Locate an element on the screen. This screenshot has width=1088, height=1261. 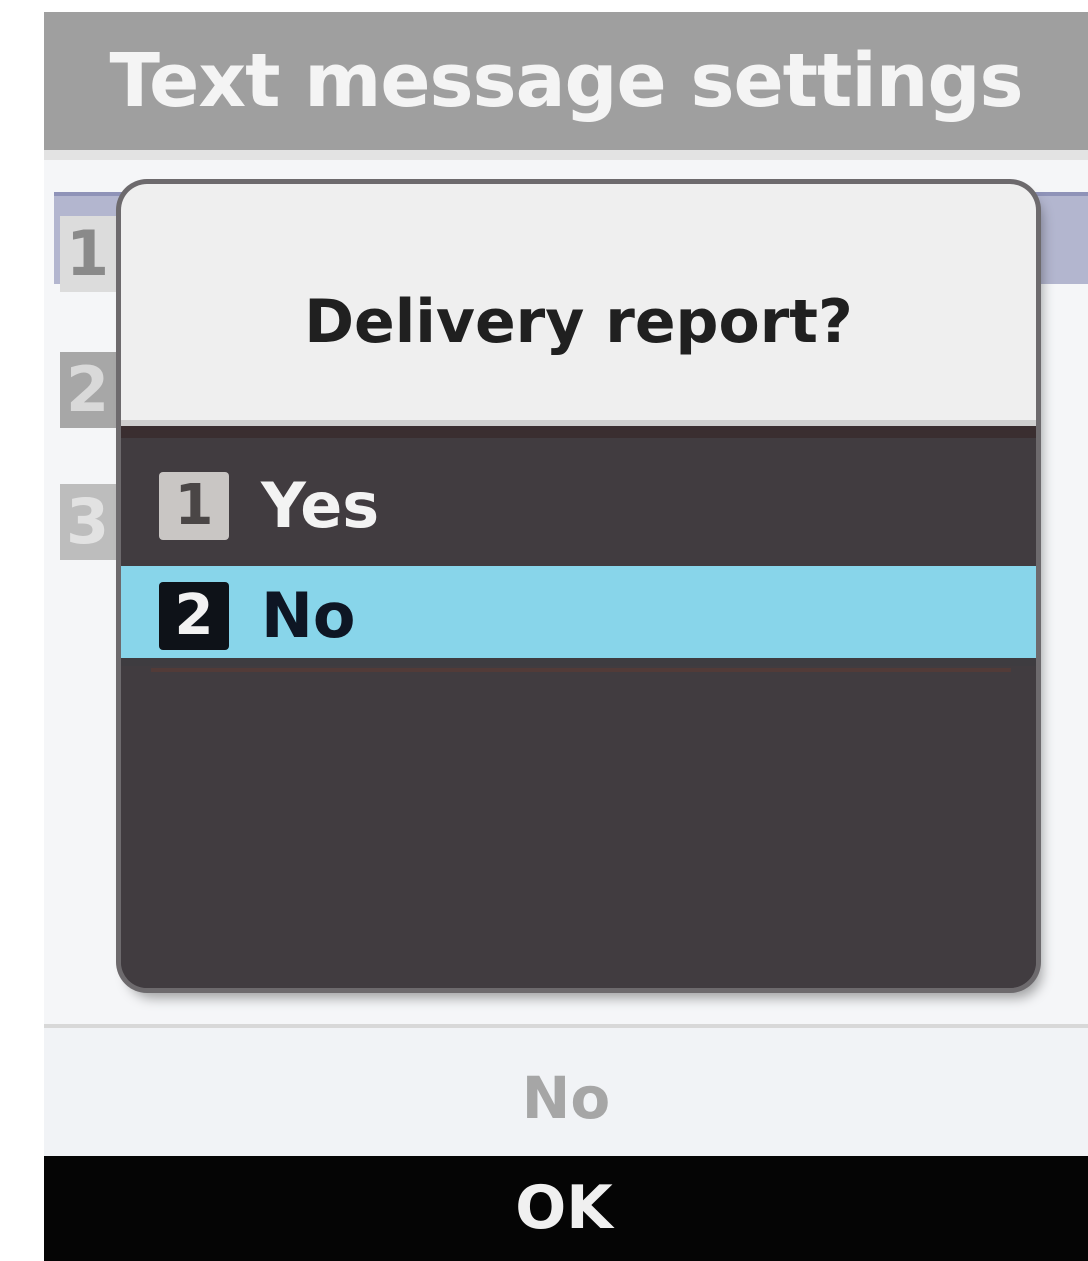
list-item-number: 3 is located at coordinates (90, 522).